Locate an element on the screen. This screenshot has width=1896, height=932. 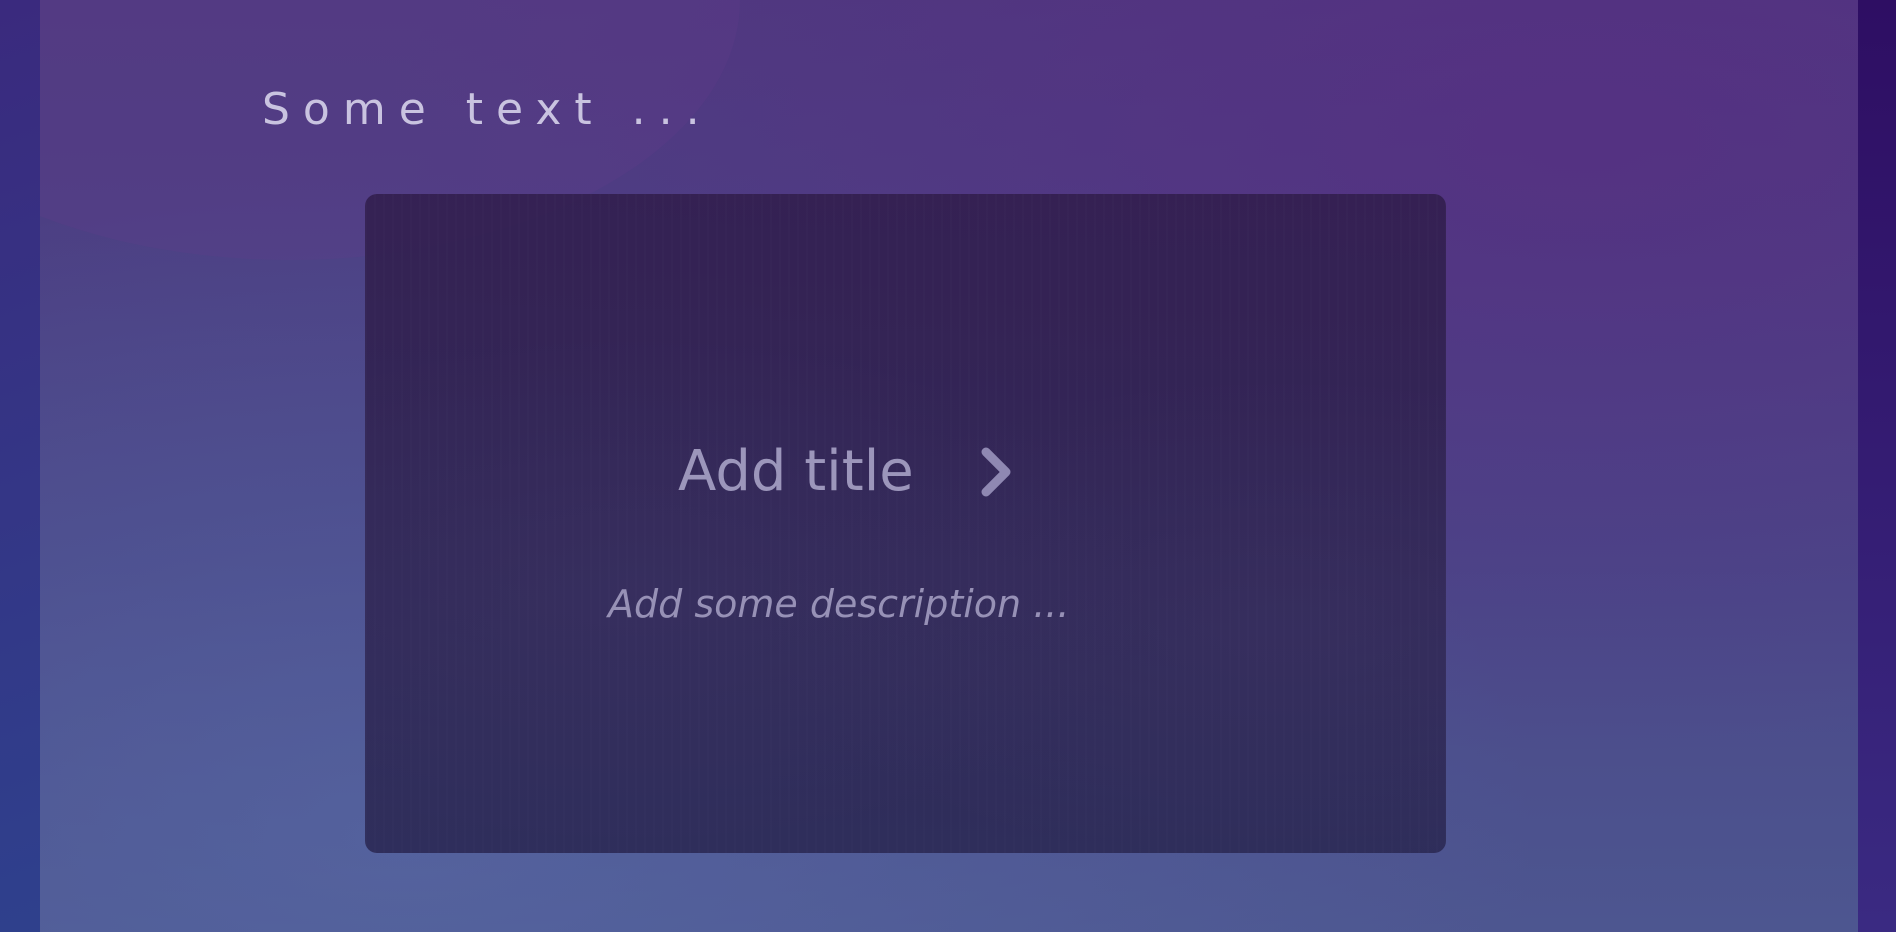
card-title: Add title is located at coordinates (796, 471).